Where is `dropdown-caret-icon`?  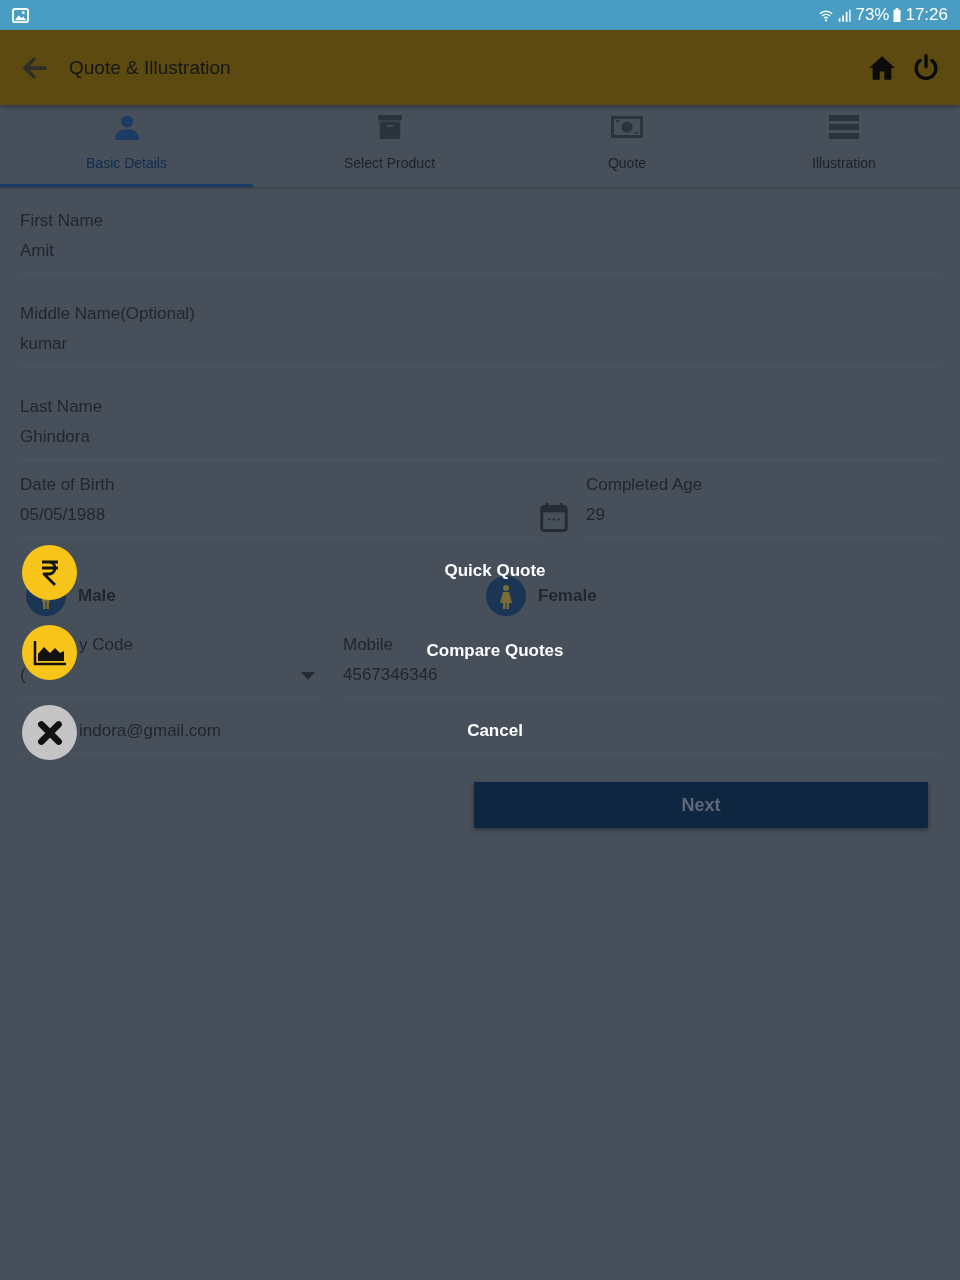 dropdown-caret-icon is located at coordinates (308, 676).